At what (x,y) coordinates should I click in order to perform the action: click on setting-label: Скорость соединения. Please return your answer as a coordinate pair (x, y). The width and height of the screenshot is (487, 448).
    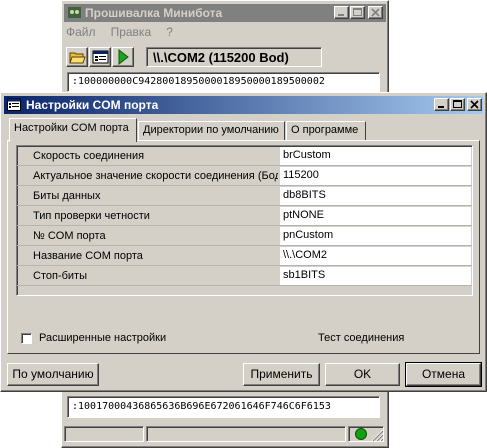
    Looking at the image, I should click on (89, 156).